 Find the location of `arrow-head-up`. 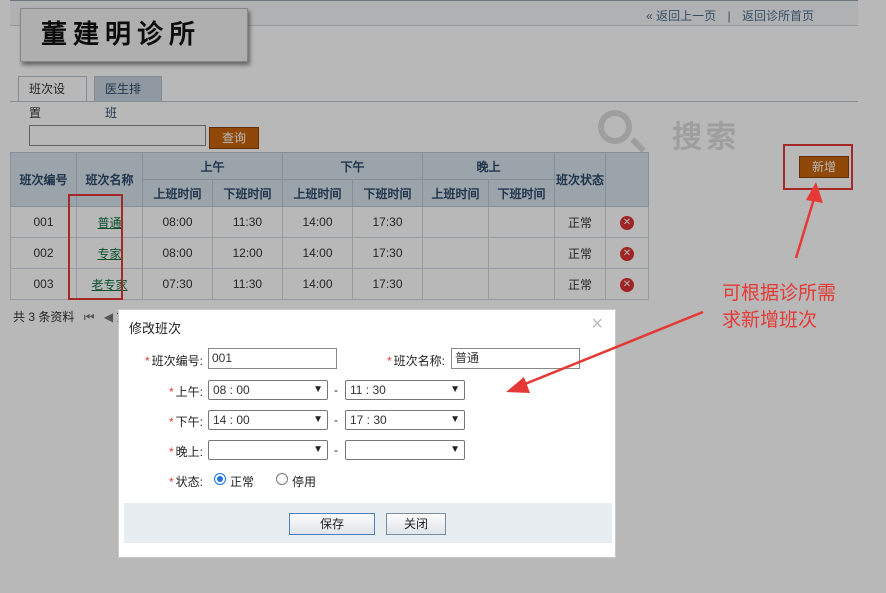

arrow-head-up is located at coordinates (814, 192).